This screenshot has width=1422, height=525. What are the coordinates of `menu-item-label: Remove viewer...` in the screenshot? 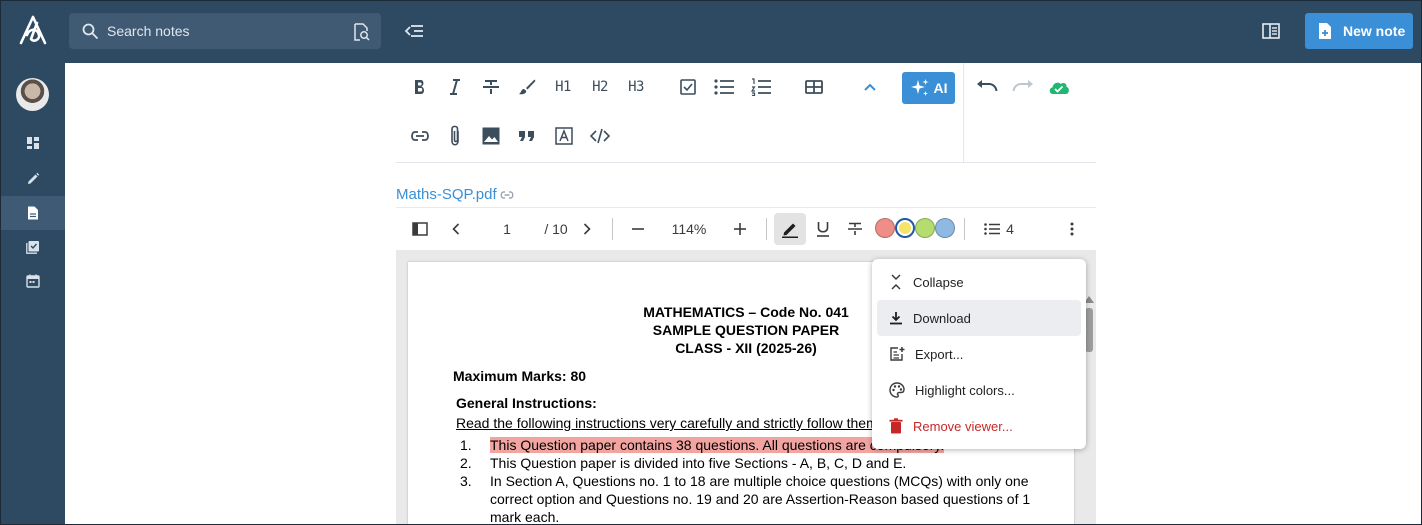 It's located at (963, 426).